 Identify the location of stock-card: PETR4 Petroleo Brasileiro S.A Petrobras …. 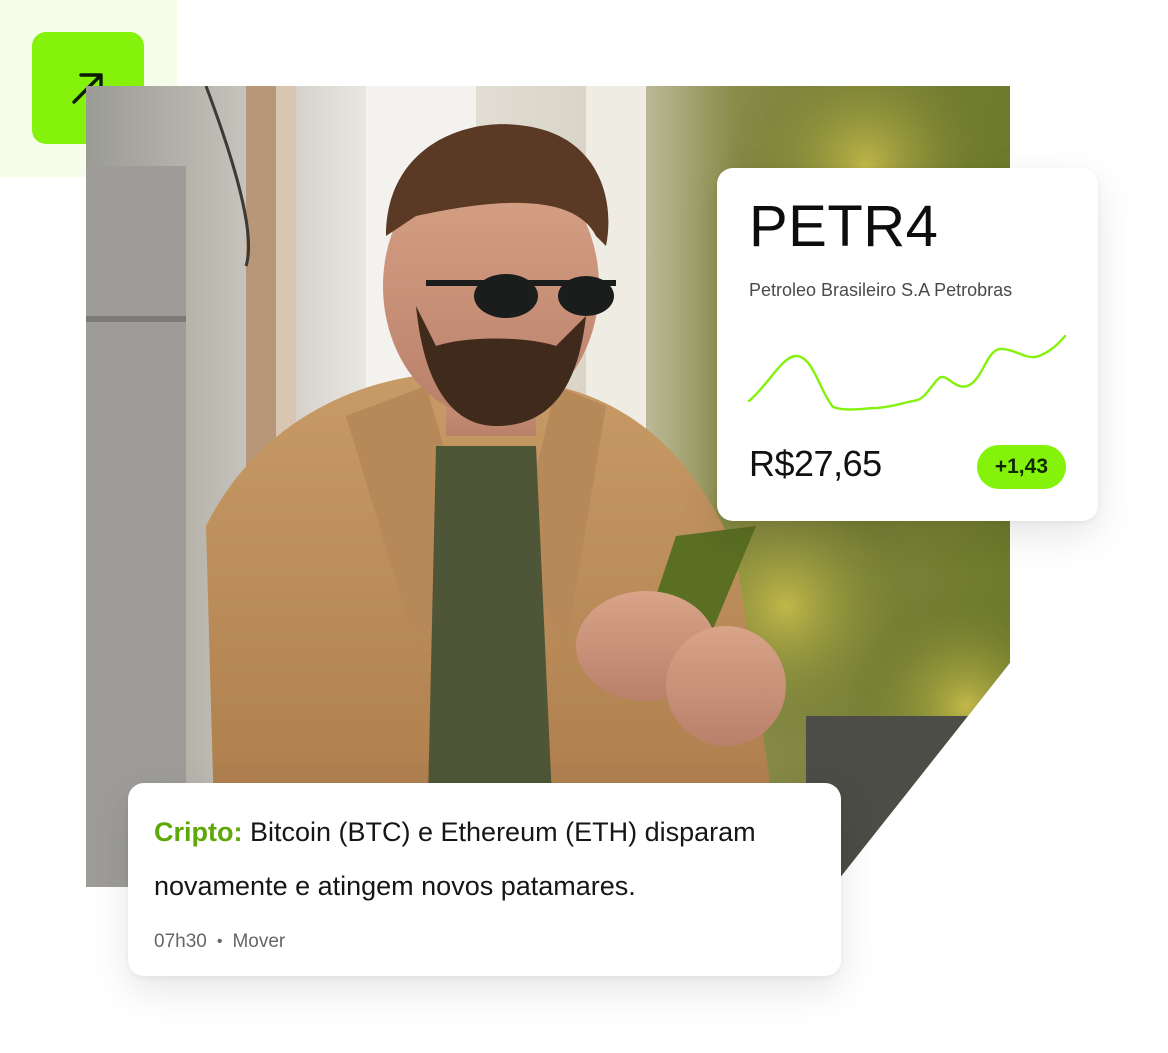
(907, 344).